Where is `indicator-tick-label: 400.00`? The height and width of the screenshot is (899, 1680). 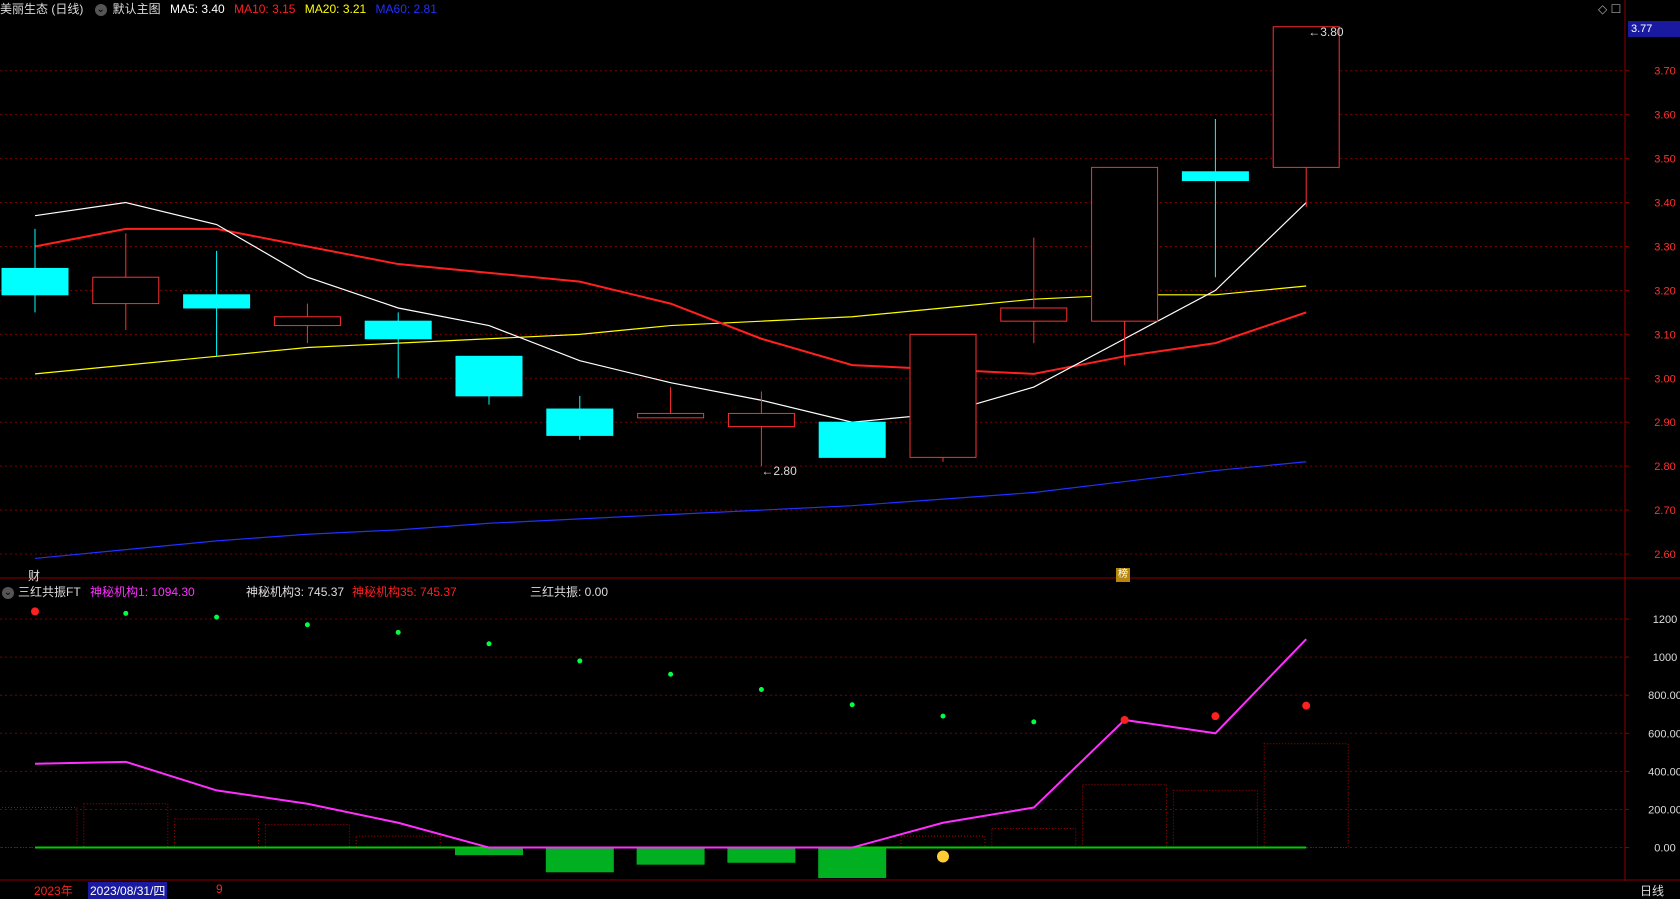 indicator-tick-label: 400.00 is located at coordinates (1664, 772).